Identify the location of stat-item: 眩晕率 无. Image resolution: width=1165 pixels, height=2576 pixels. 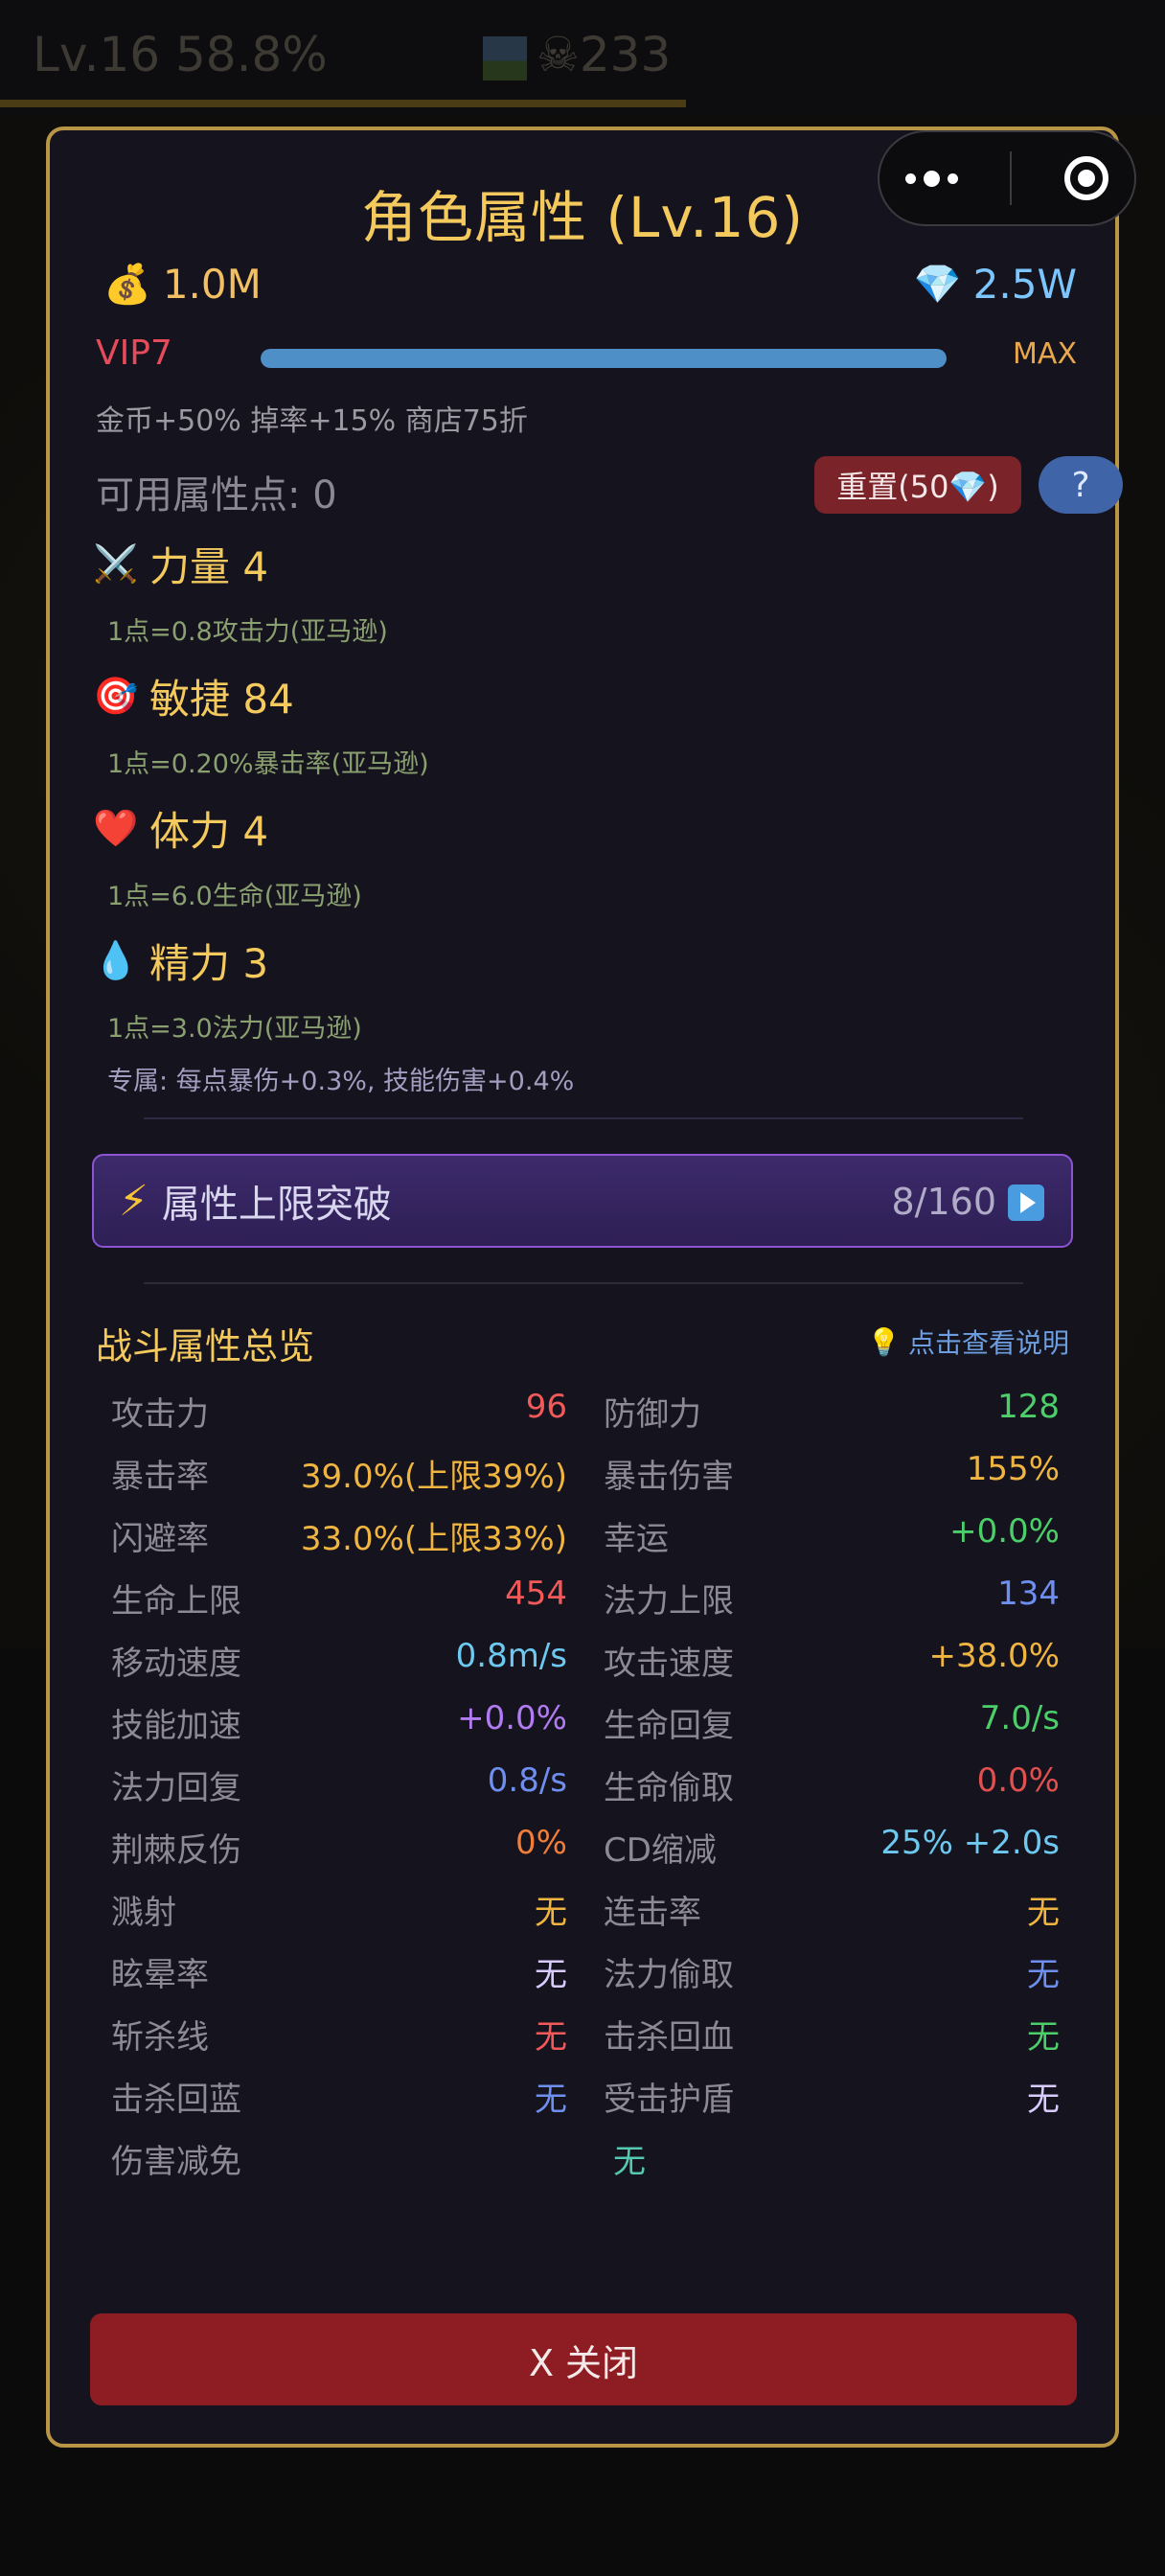
(339, 1970).